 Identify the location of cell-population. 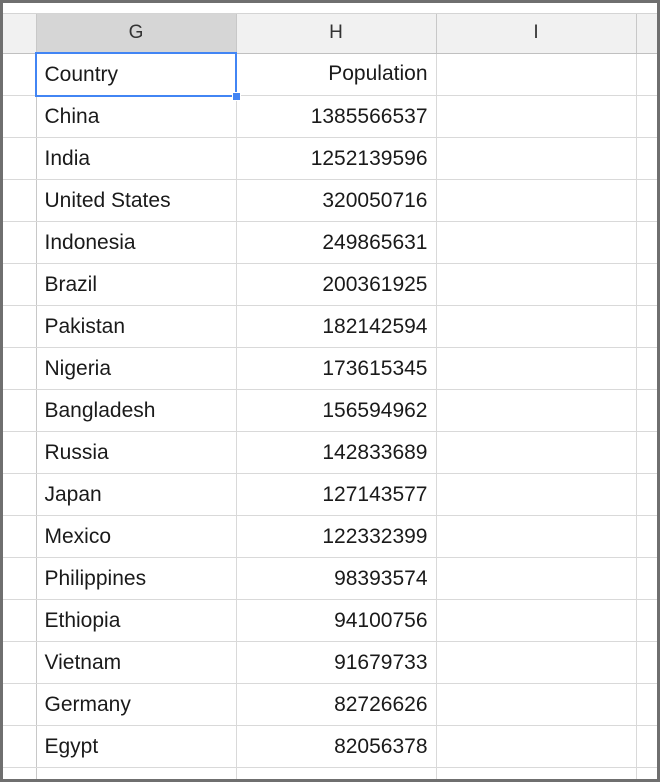
(336, 773).